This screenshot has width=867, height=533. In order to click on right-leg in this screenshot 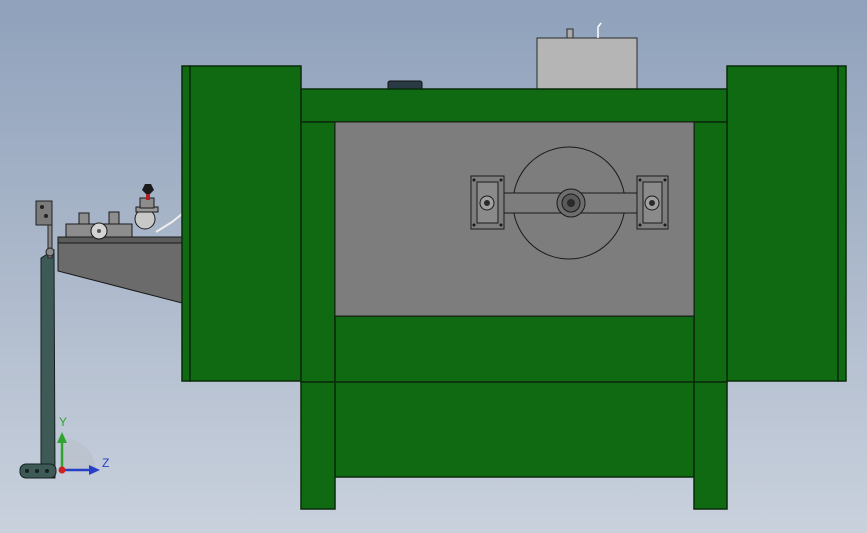, I will do `click(710, 445)`.